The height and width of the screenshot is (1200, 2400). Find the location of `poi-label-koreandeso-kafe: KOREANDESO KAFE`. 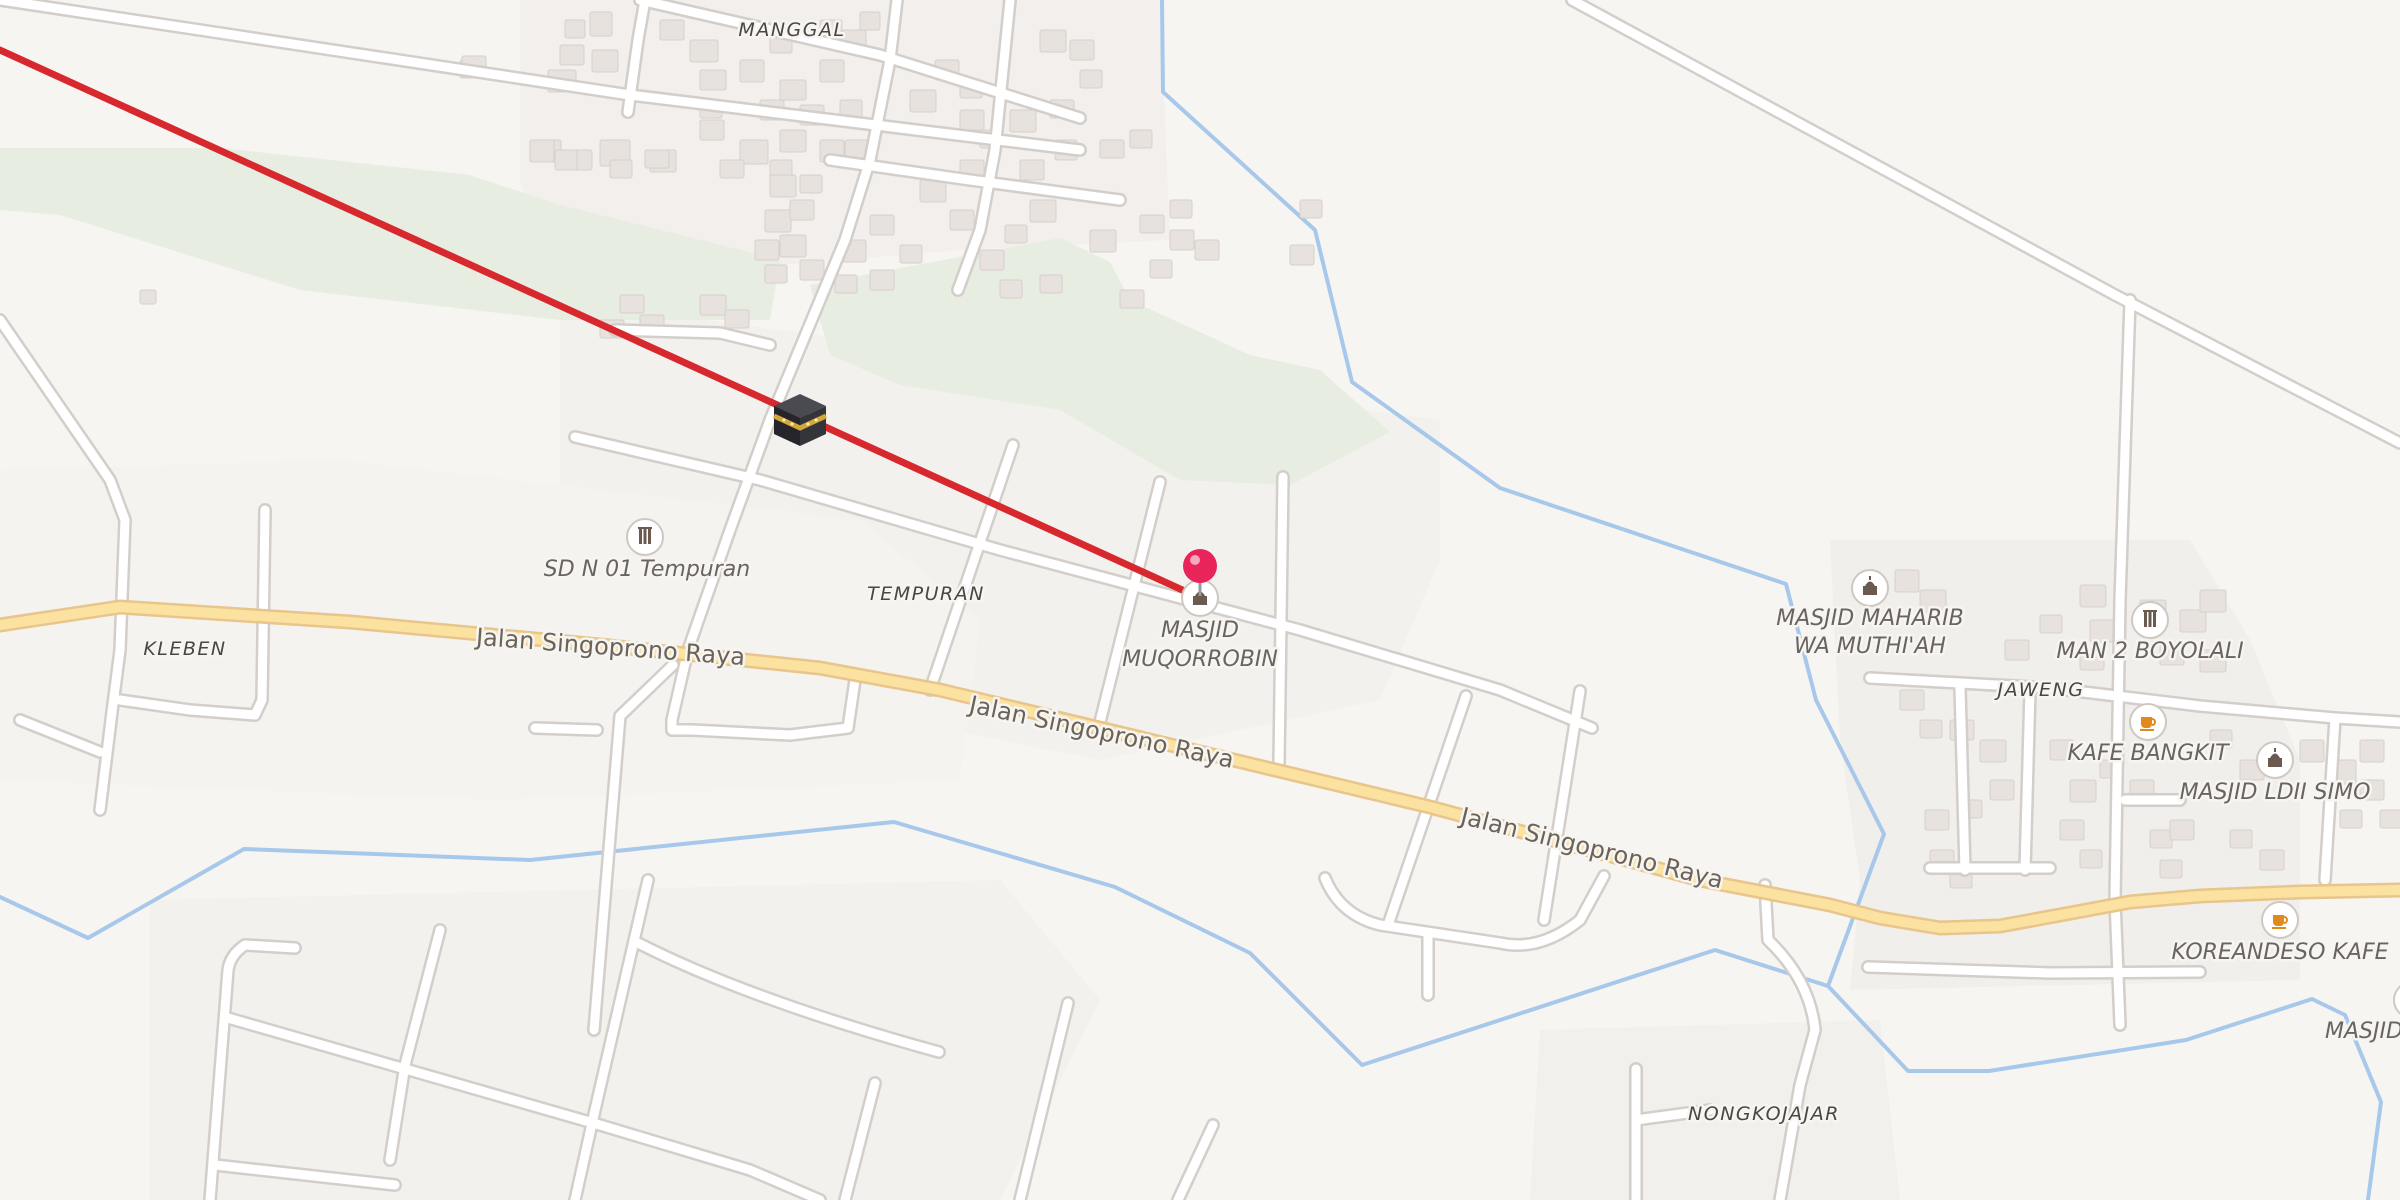

poi-label-koreandeso-kafe: KOREANDESO KAFE is located at coordinates (2280, 952).